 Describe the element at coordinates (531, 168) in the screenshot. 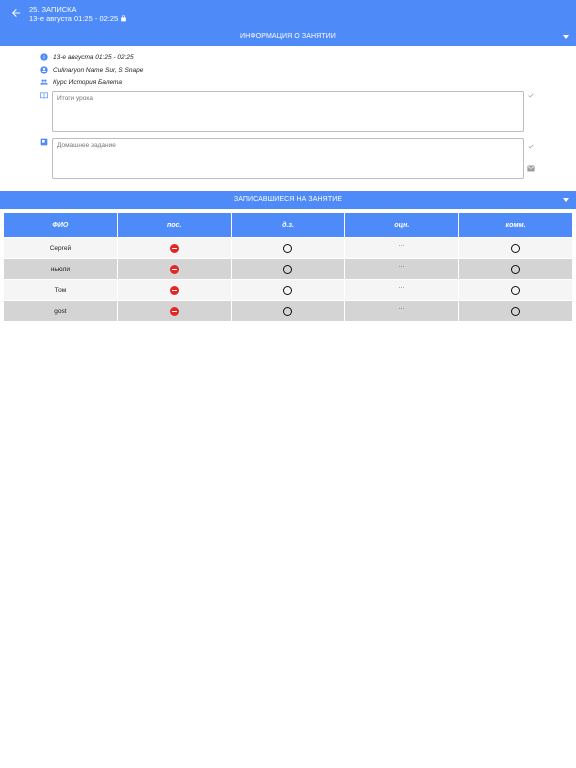

I see `mail-icon` at that location.